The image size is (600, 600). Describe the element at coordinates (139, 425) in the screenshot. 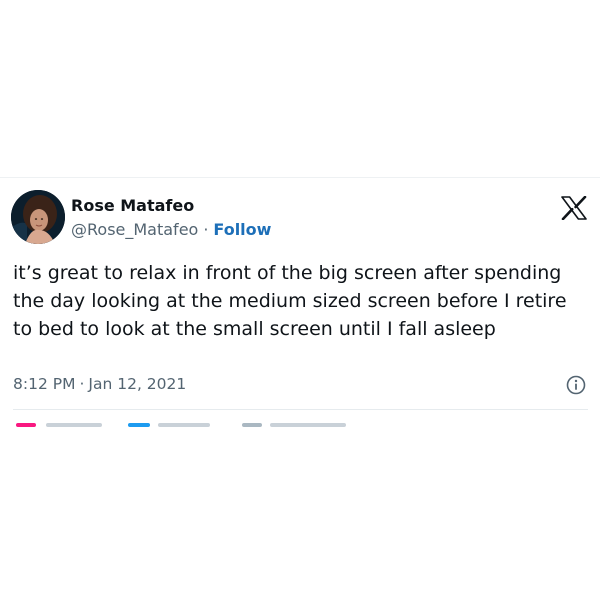

I see `reply-icon` at that location.